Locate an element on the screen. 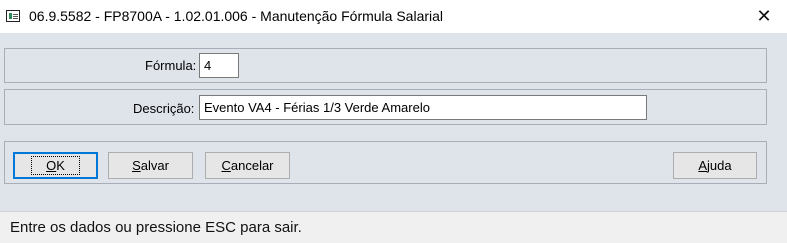 Image resolution: width=787 pixels, height=243 pixels. description-label: Descrição: is located at coordinates (164, 108).